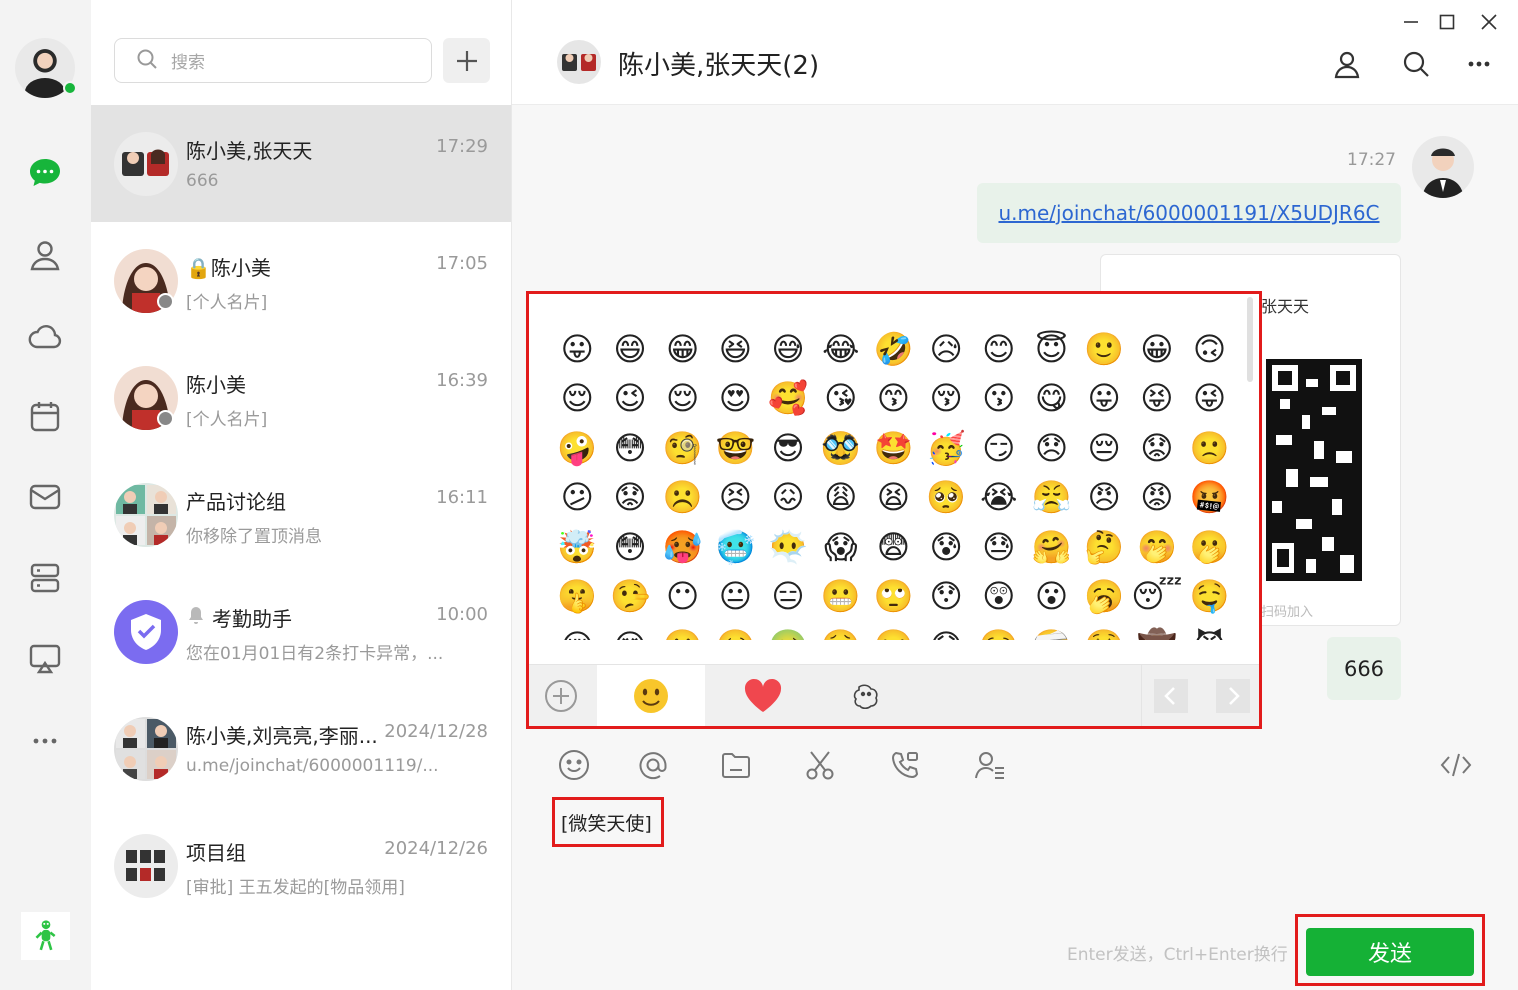 This screenshot has height=990, width=1518. What do you see at coordinates (840, 547) in the screenshot?
I see `emoji-item: 😱` at bounding box center [840, 547].